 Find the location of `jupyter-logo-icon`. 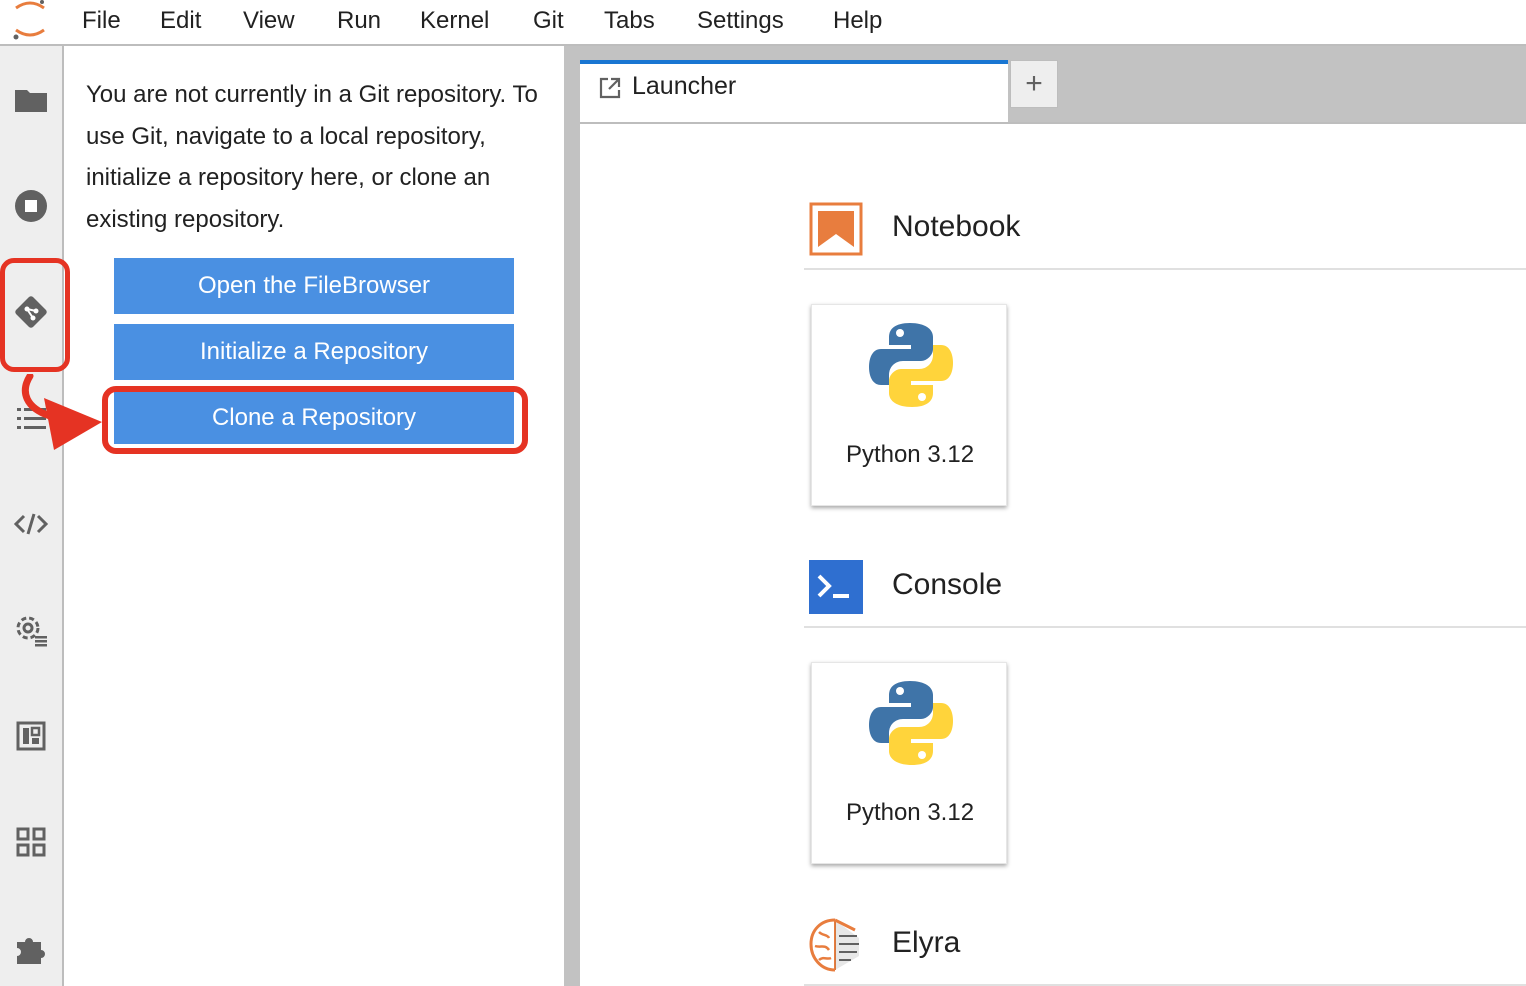

jupyter-logo-icon is located at coordinates (29, 20).